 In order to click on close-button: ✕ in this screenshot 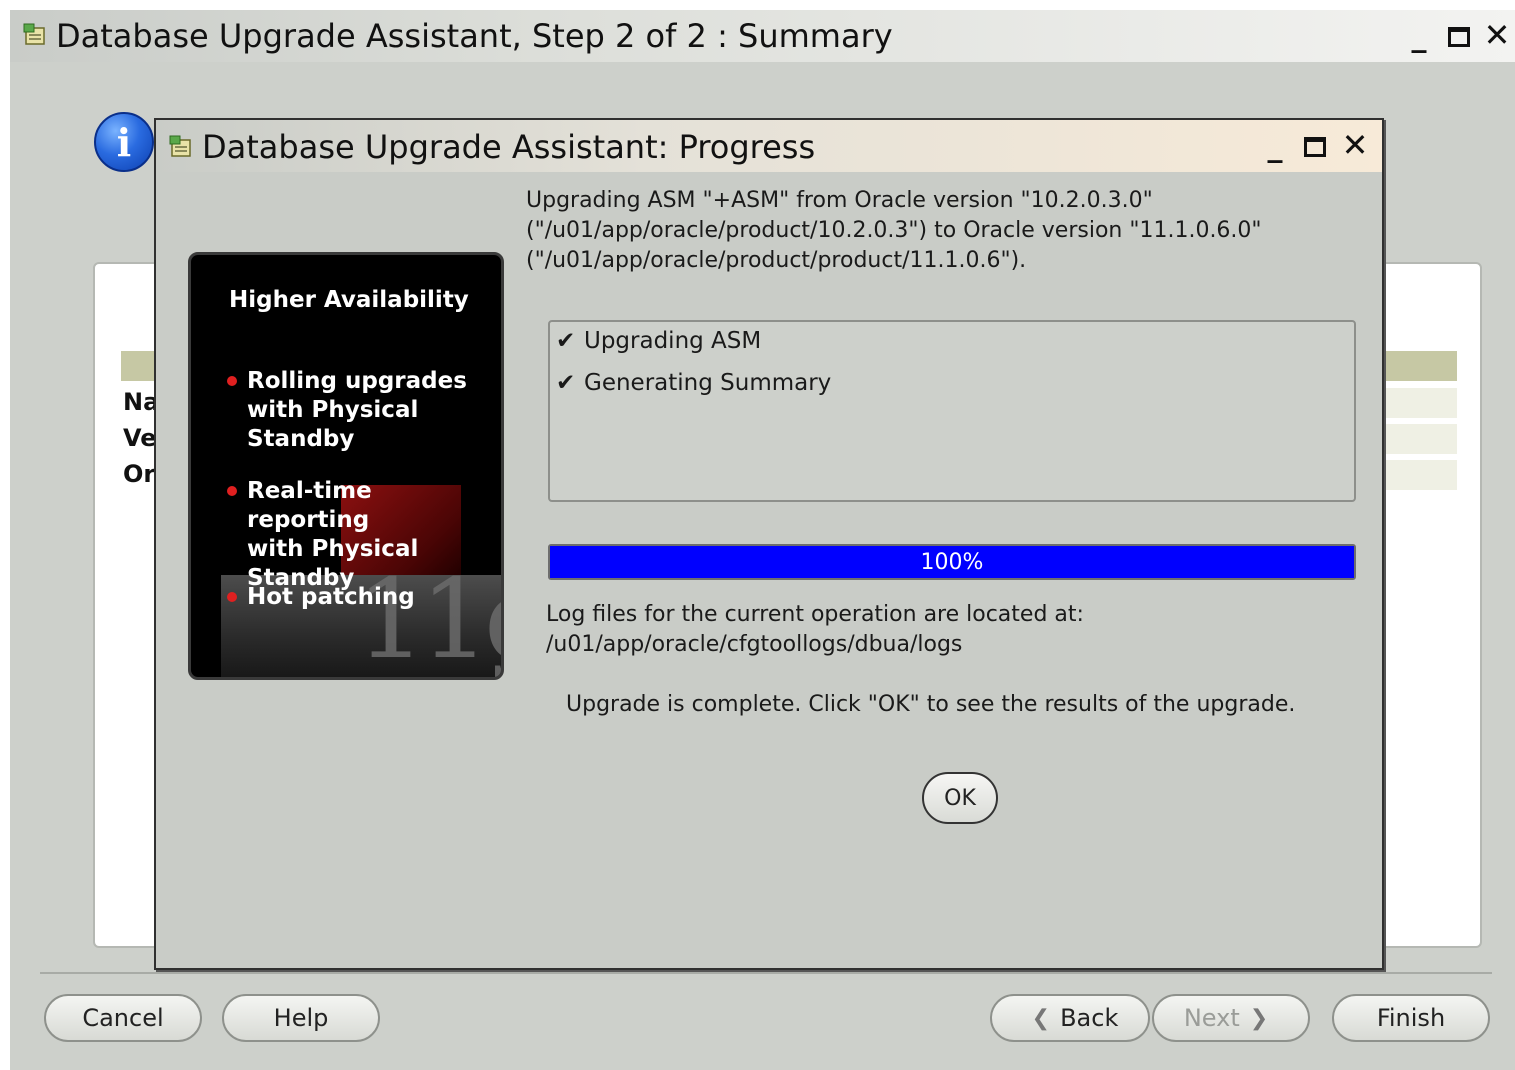, I will do `click(1497, 35)`.